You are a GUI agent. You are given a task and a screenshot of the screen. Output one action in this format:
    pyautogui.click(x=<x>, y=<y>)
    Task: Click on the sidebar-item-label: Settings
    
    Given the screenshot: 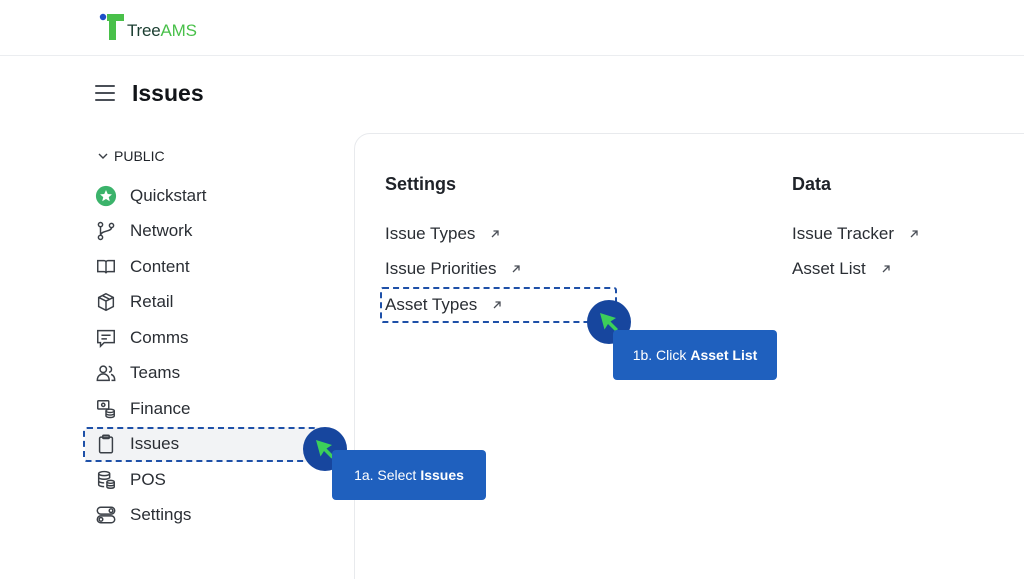 What is the action you would take?
    pyautogui.click(x=161, y=515)
    